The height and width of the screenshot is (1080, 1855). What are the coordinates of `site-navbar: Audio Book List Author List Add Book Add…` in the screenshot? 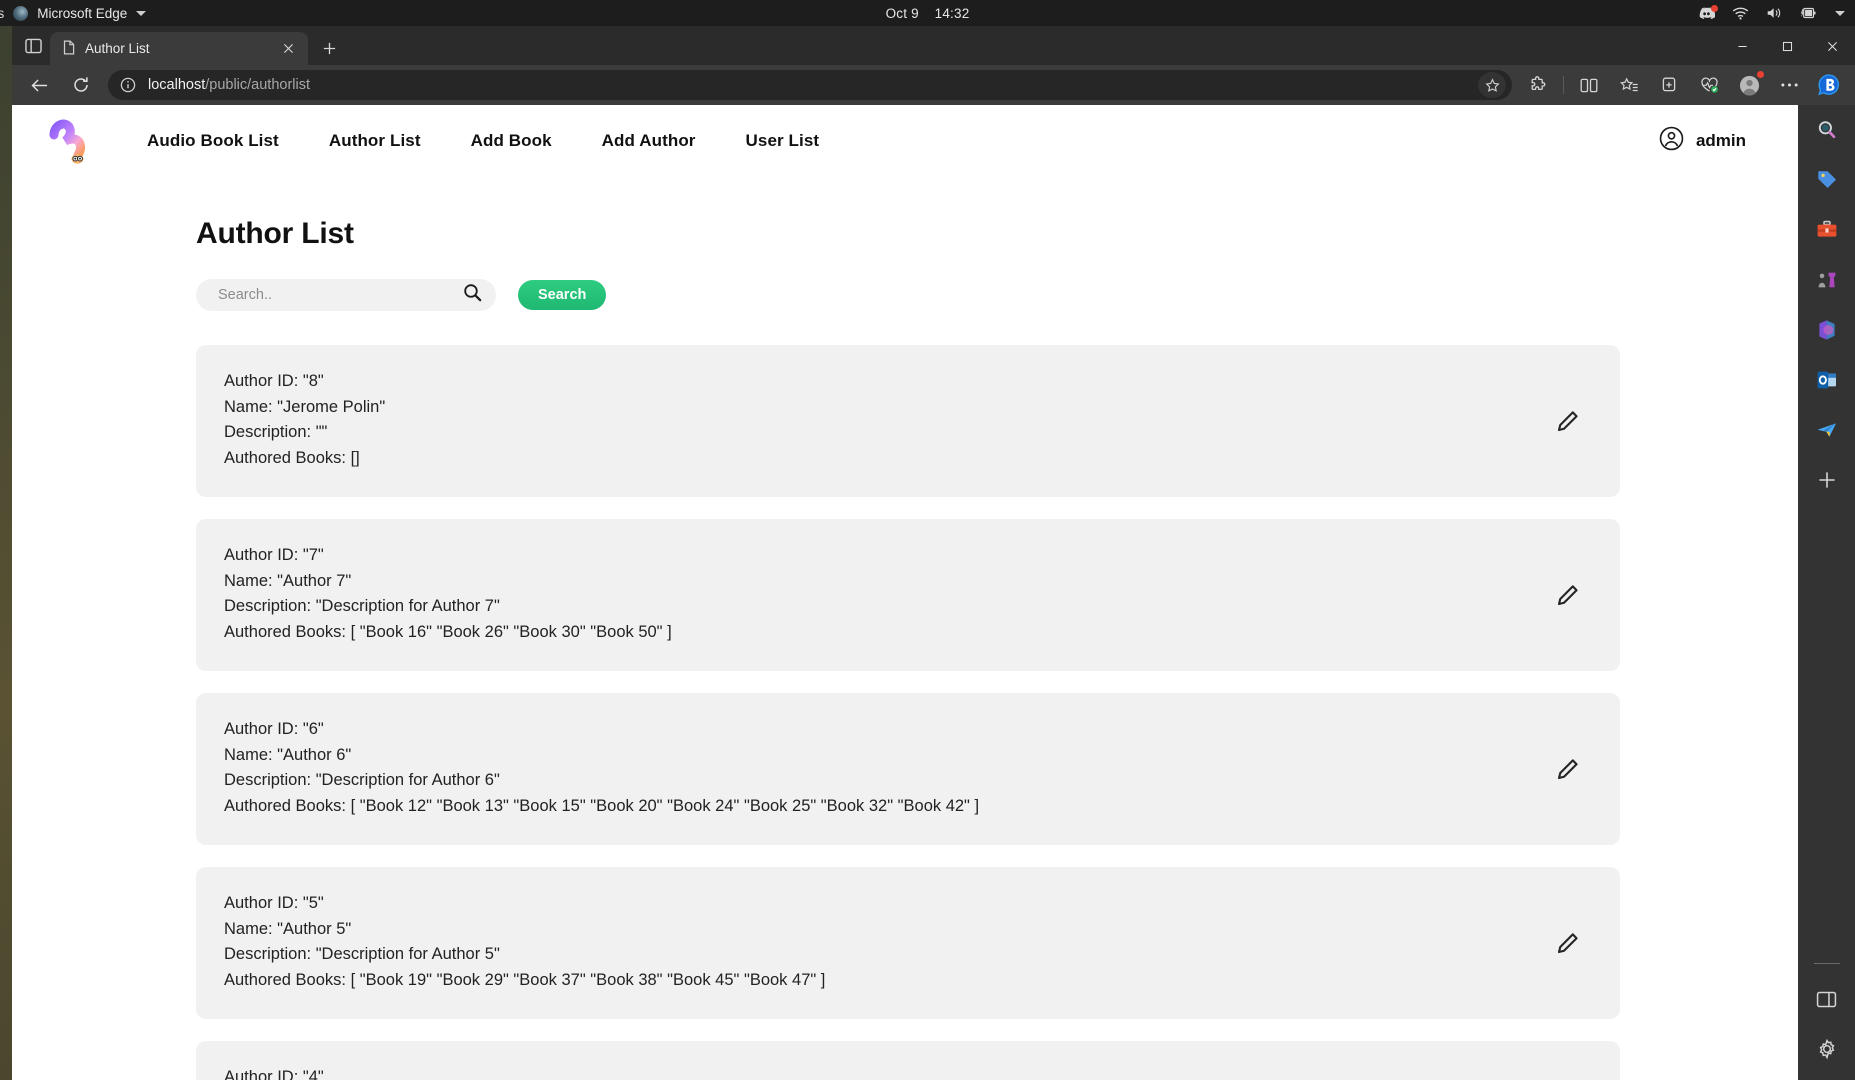 It's located at (905, 141).